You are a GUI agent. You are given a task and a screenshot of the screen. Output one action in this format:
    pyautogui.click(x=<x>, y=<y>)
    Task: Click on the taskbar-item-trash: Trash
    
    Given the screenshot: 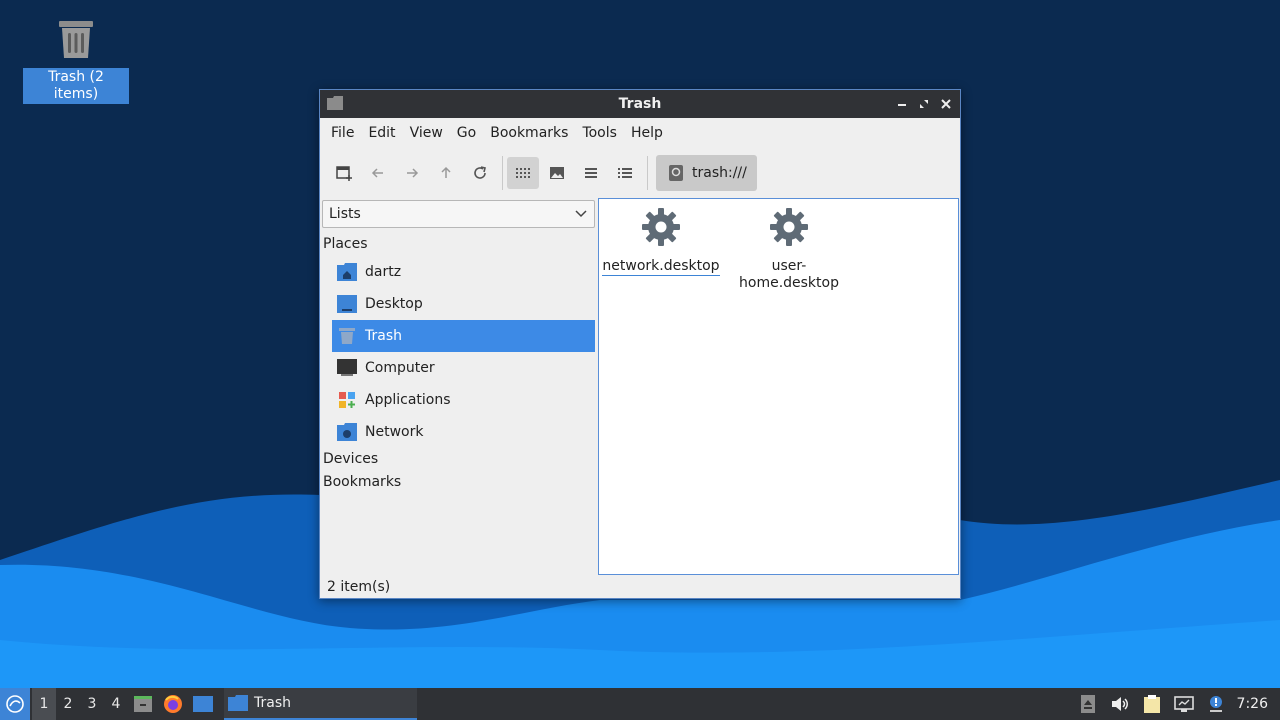 What is the action you would take?
    pyautogui.click(x=320, y=704)
    